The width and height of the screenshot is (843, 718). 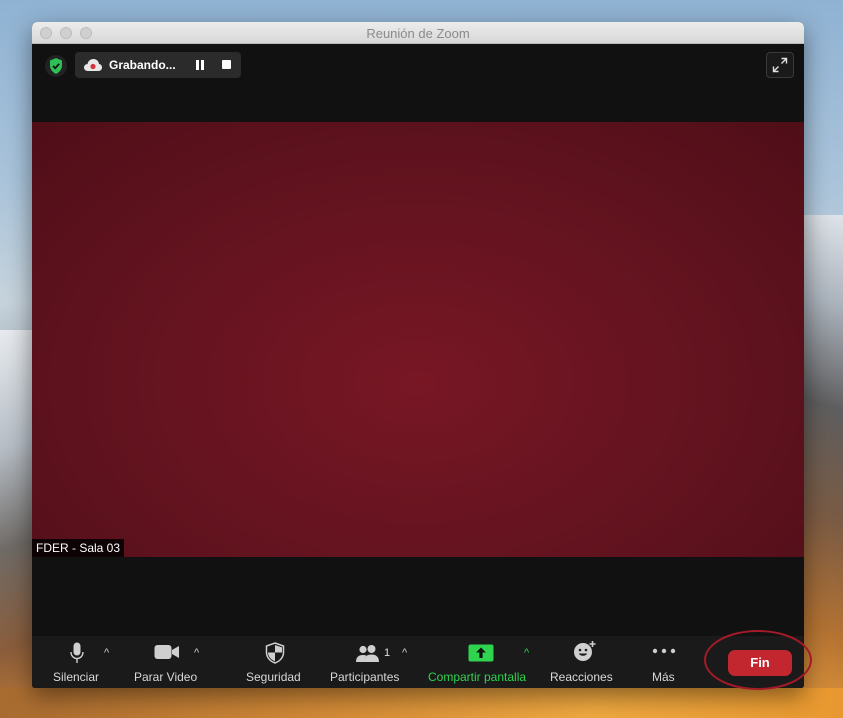 I want to click on stop-video-button: Parar Video, so click(x=172, y=662).